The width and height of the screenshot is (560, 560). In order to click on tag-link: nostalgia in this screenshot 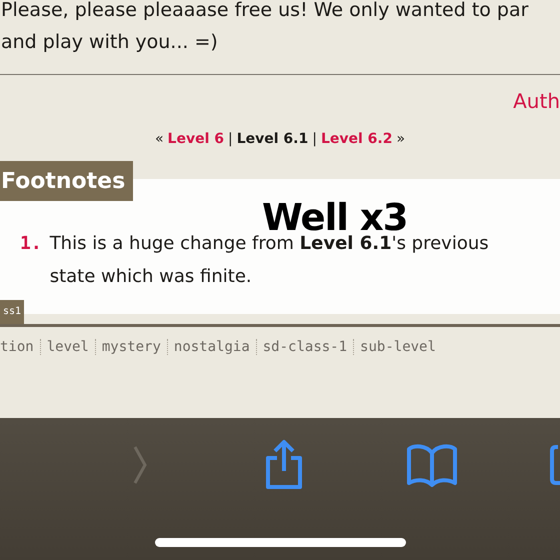, I will do `click(211, 347)`.